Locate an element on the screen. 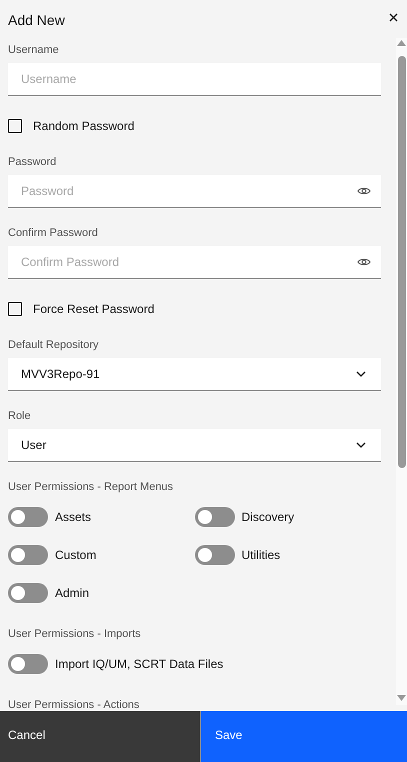  field-label: Default Repository is located at coordinates (54, 345).